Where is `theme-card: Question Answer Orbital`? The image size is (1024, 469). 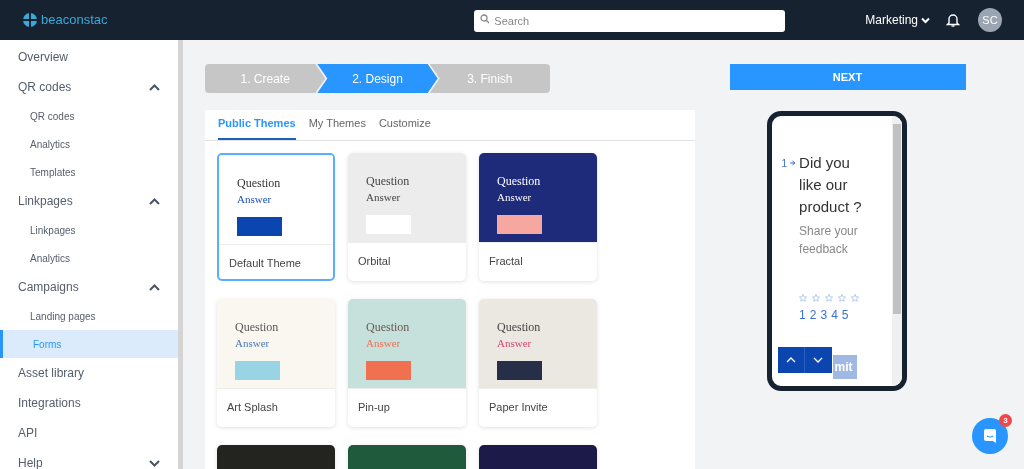
theme-card: Question Answer Orbital is located at coordinates (407, 217).